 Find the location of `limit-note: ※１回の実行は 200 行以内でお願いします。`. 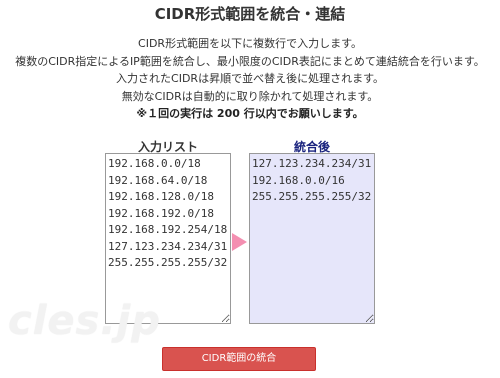

limit-note: ※１回の実行は 200 行以内でお願いします。 is located at coordinates (250, 113).